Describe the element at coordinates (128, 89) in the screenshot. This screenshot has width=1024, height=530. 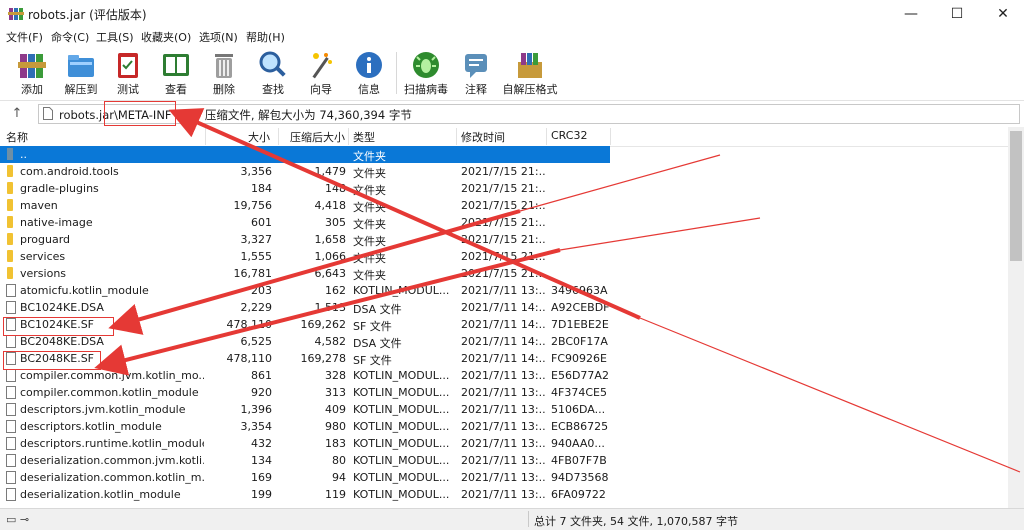
I see `test-label: 测试` at that location.